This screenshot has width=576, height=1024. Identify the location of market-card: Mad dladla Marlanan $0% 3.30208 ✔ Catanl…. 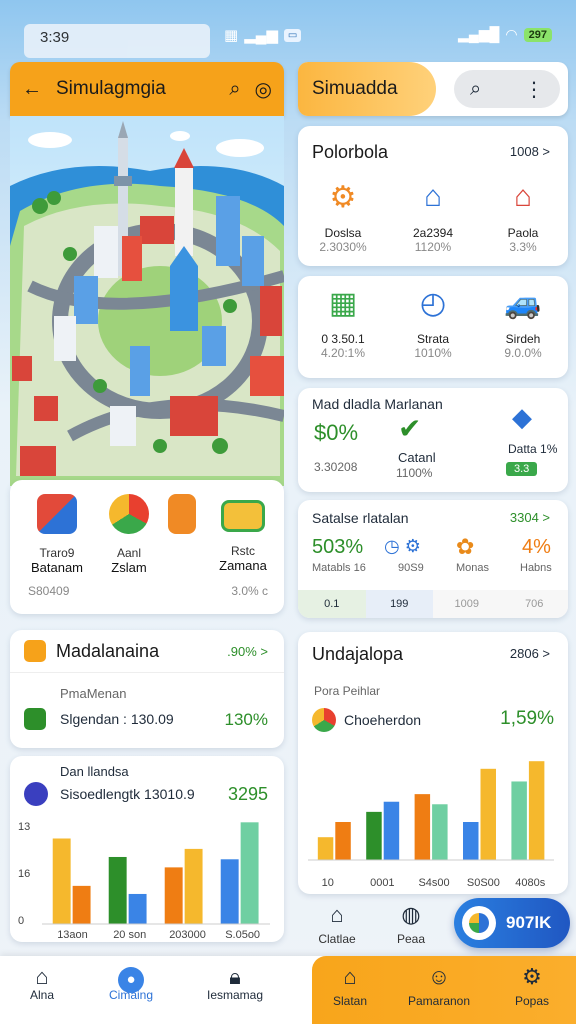
(433, 440).